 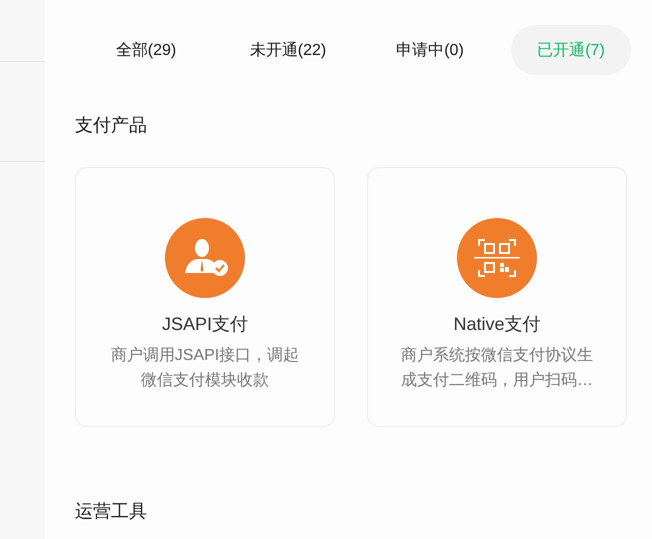 What do you see at coordinates (497, 324) in the screenshot?
I see `product-title: Native支付` at bounding box center [497, 324].